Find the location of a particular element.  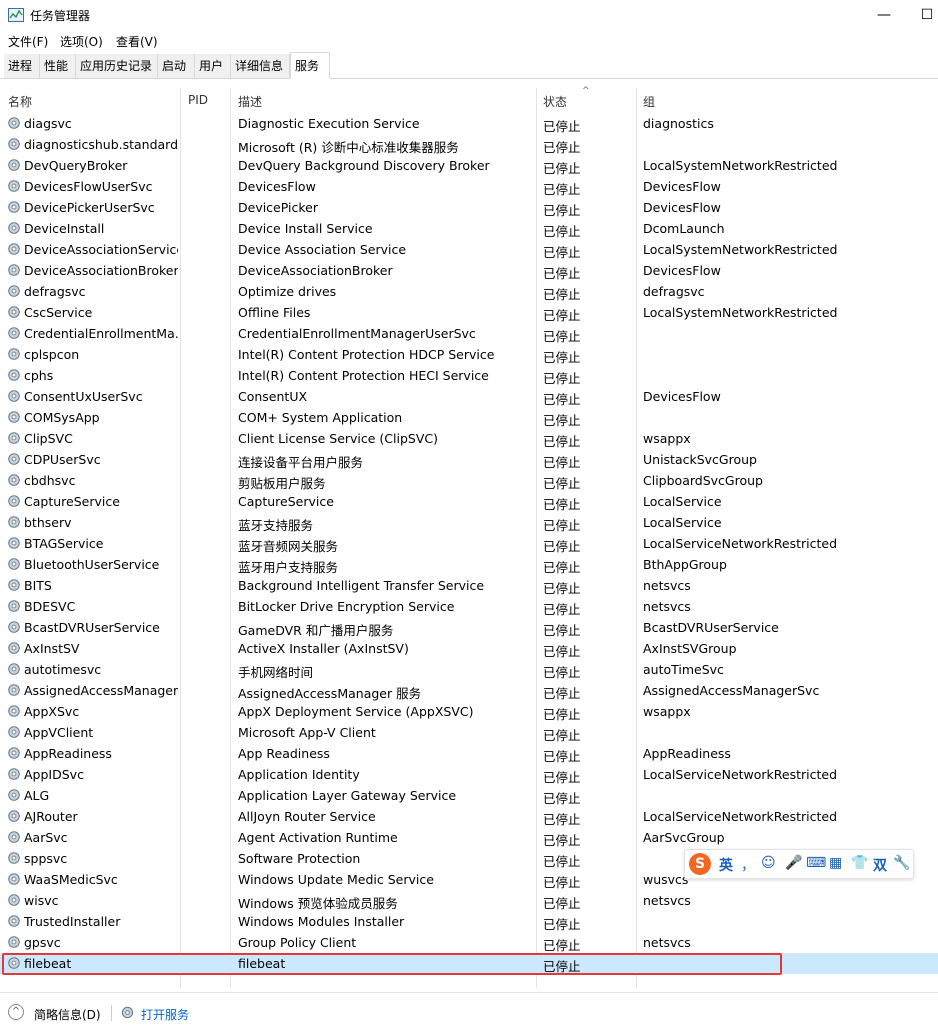

service-row: ConsentUxUserSvc ConsentUX 已停止 DevicesFlow is located at coordinates (469, 396).